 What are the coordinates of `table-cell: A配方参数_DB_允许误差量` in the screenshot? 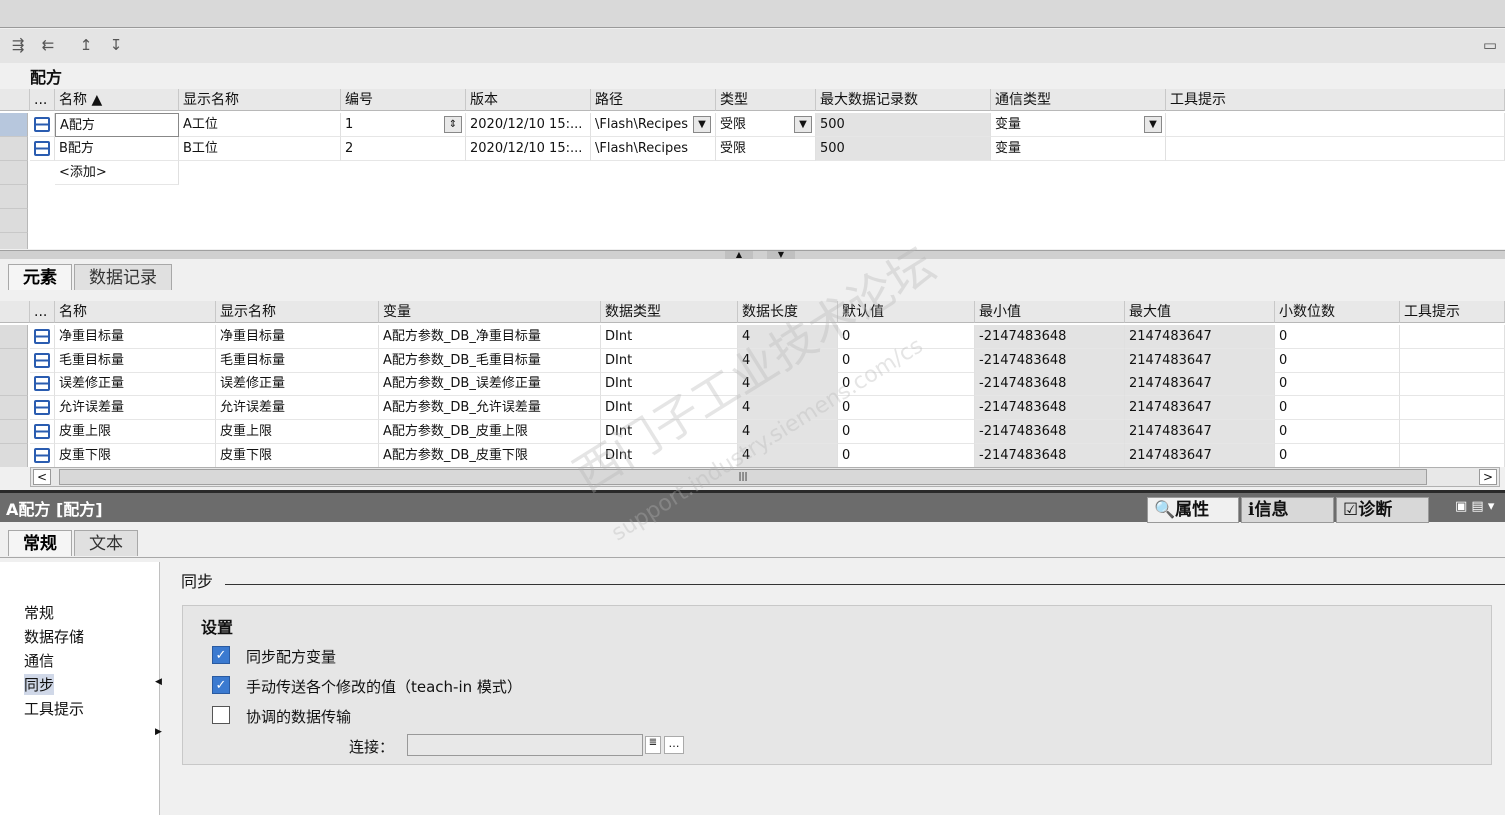 It's located at (490, 408).